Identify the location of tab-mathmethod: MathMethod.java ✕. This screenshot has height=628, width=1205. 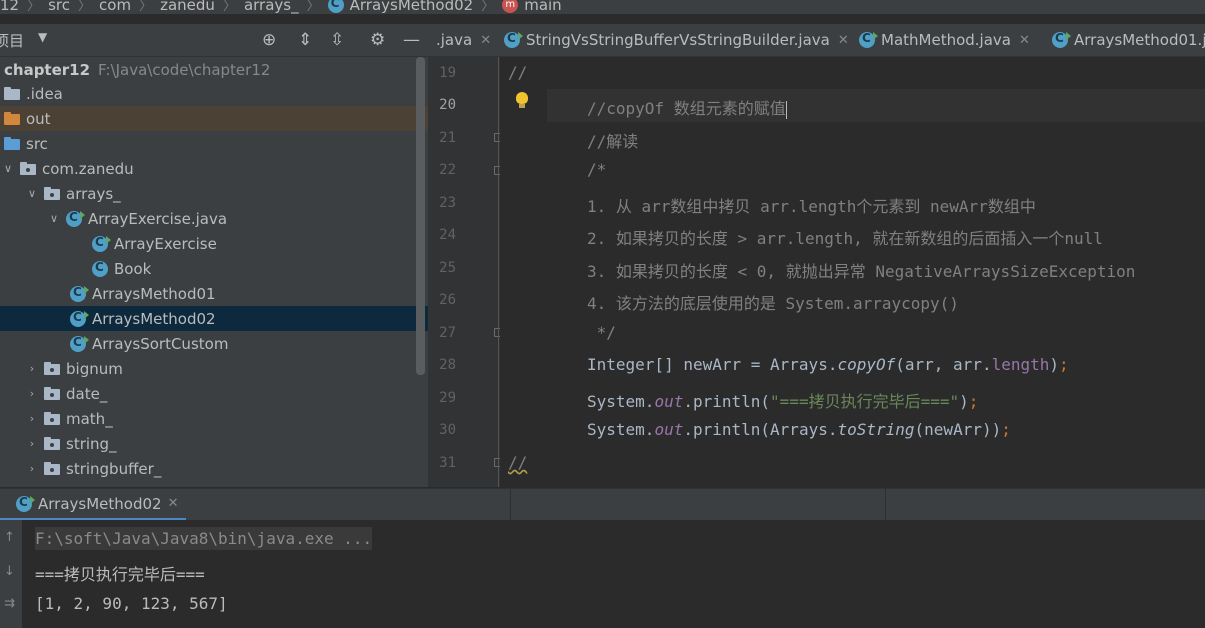
(944, 40).